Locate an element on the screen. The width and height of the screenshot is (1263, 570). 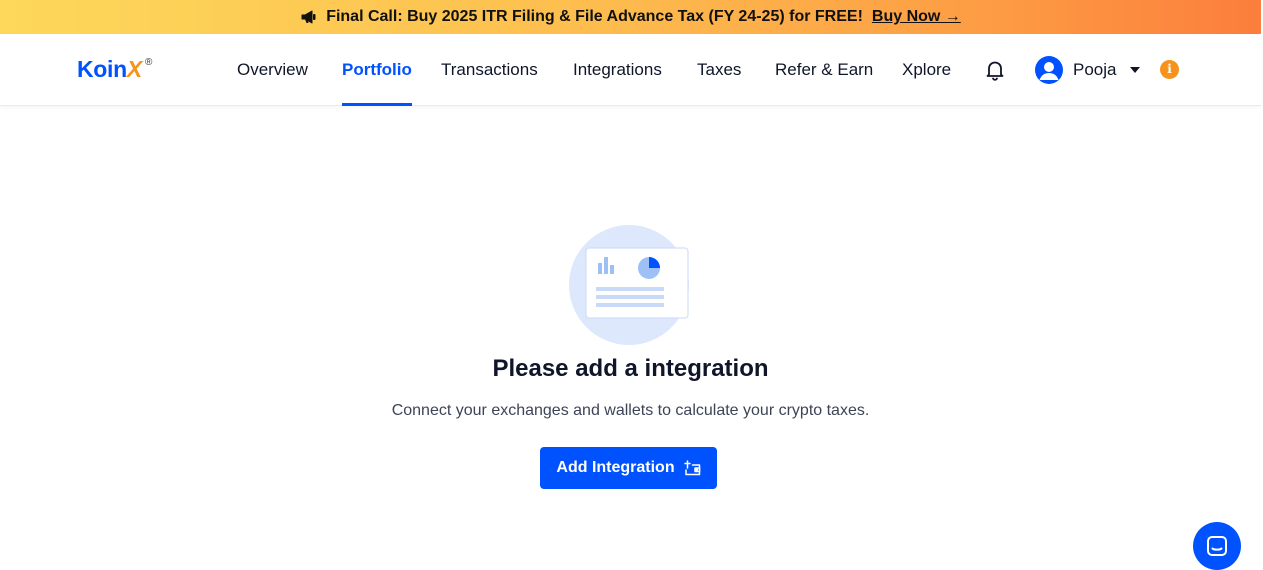
logo-registered-mark: ® is located at coordinates (148, 62).